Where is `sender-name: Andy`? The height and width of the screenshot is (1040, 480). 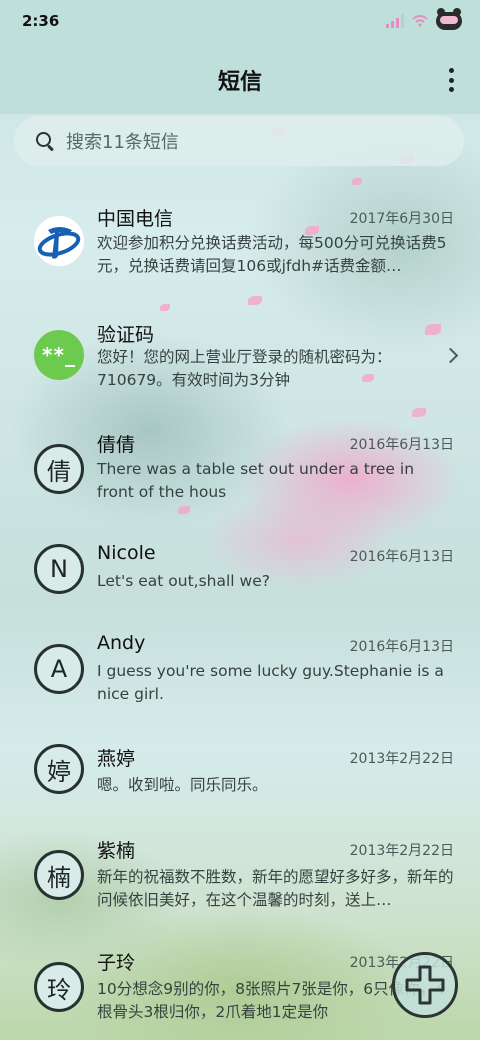
sender-name: Andy is located at coordinates (121, 643).